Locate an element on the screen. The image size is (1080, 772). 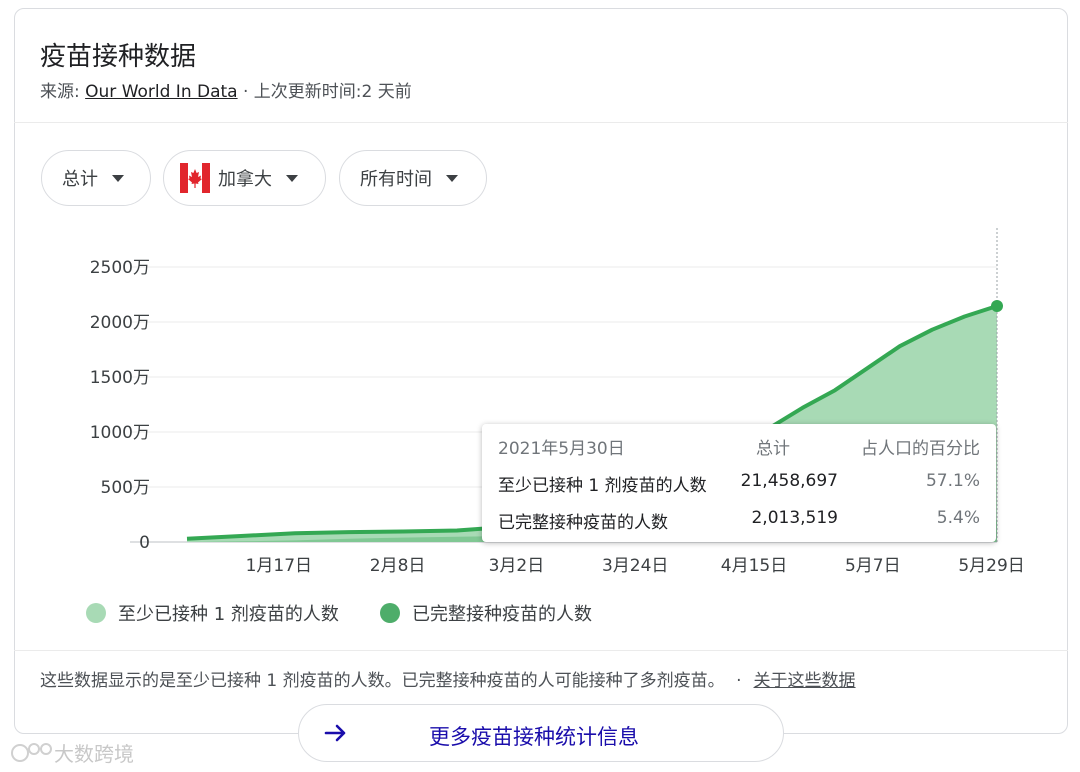
legend-label: 至少已接种 1 剂疫苗的人数 is located at coordinates (228, 614).